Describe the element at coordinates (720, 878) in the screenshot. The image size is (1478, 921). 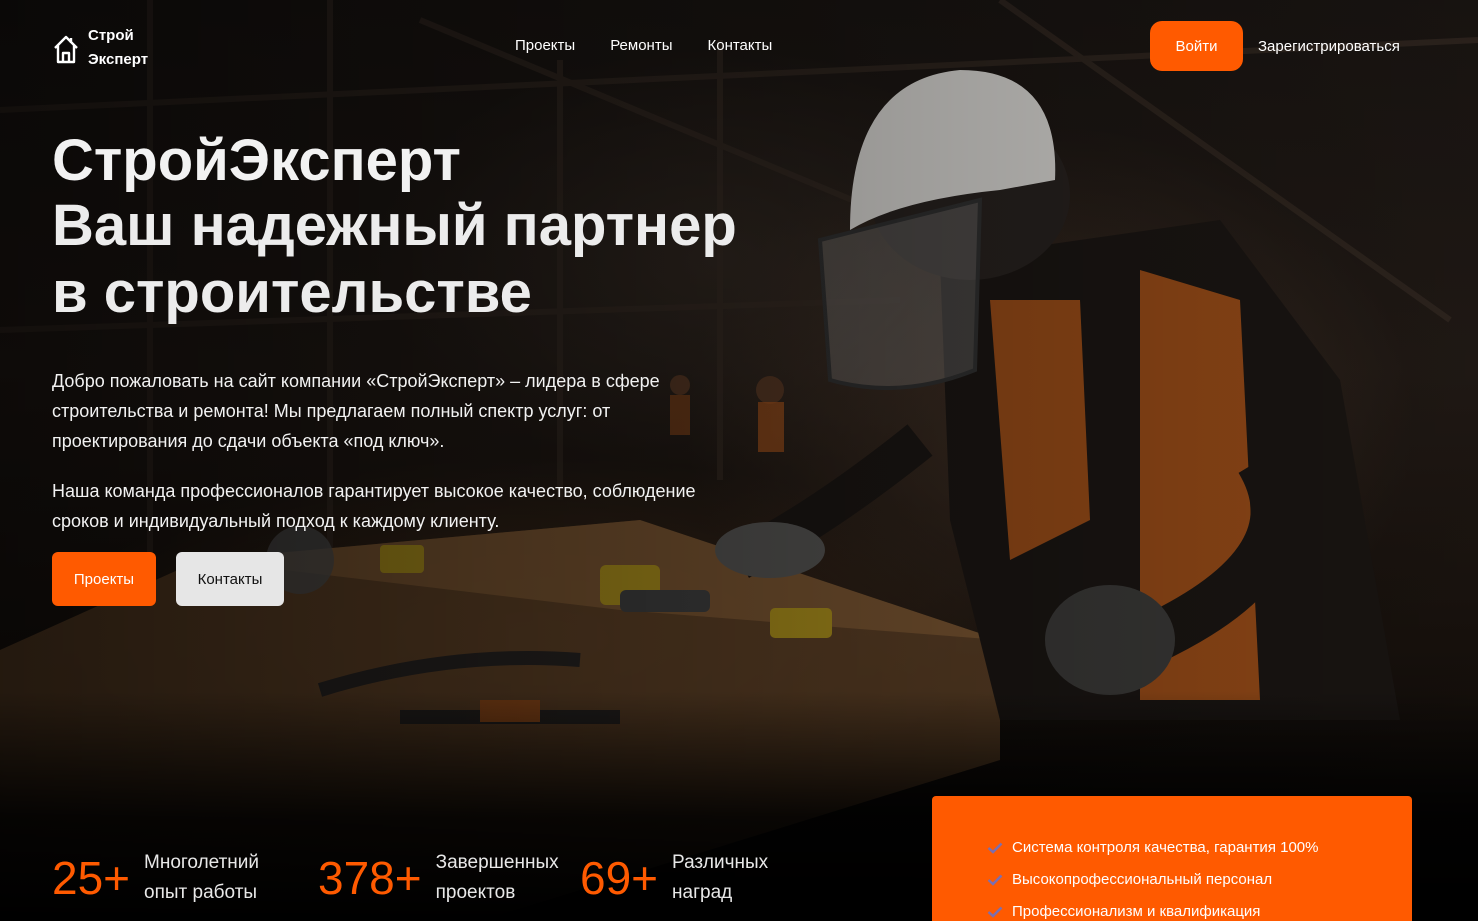
I see `stat-label: Различных наград` at that location.